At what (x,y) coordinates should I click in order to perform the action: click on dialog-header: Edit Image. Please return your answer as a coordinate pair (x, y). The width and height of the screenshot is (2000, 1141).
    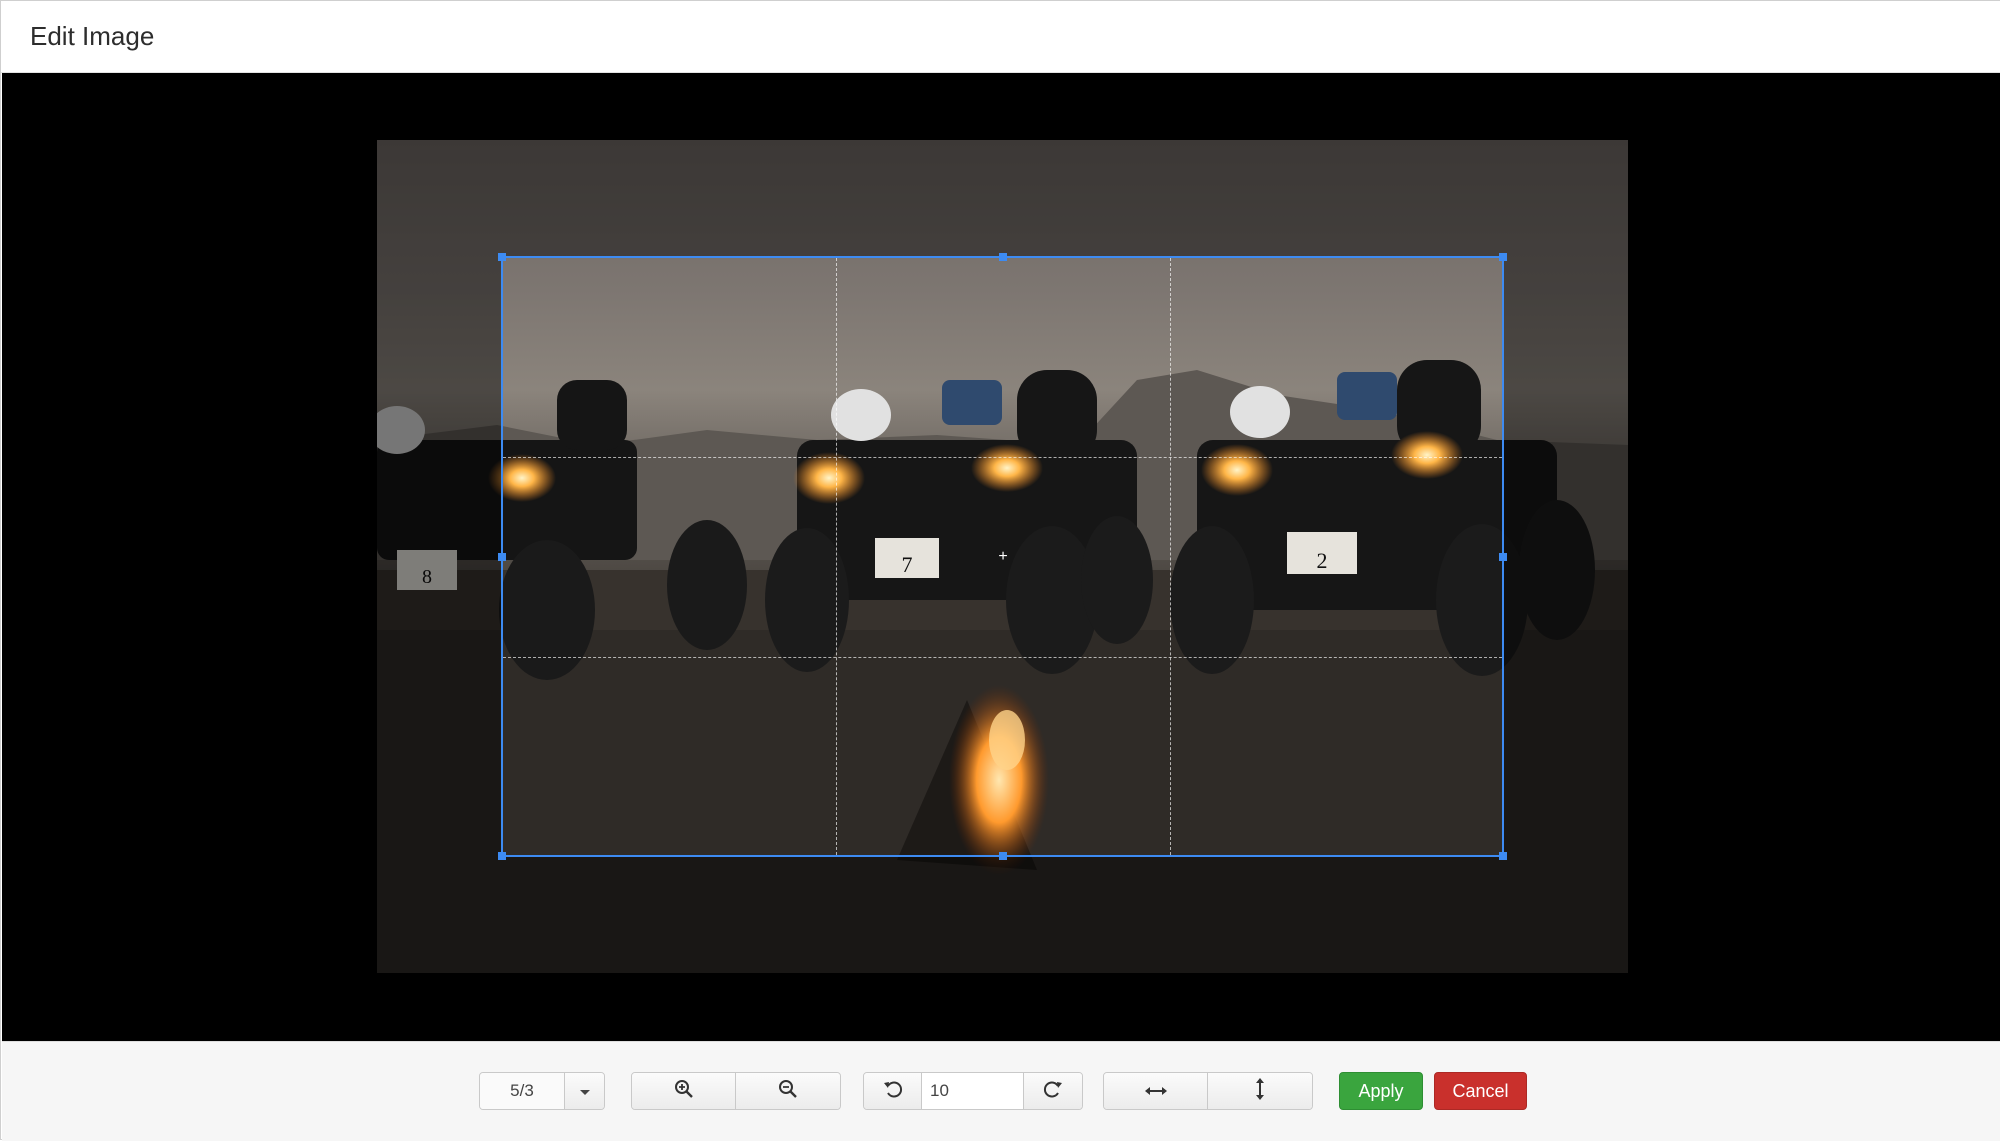
    Looking at the image, I should click on (1000, 37).